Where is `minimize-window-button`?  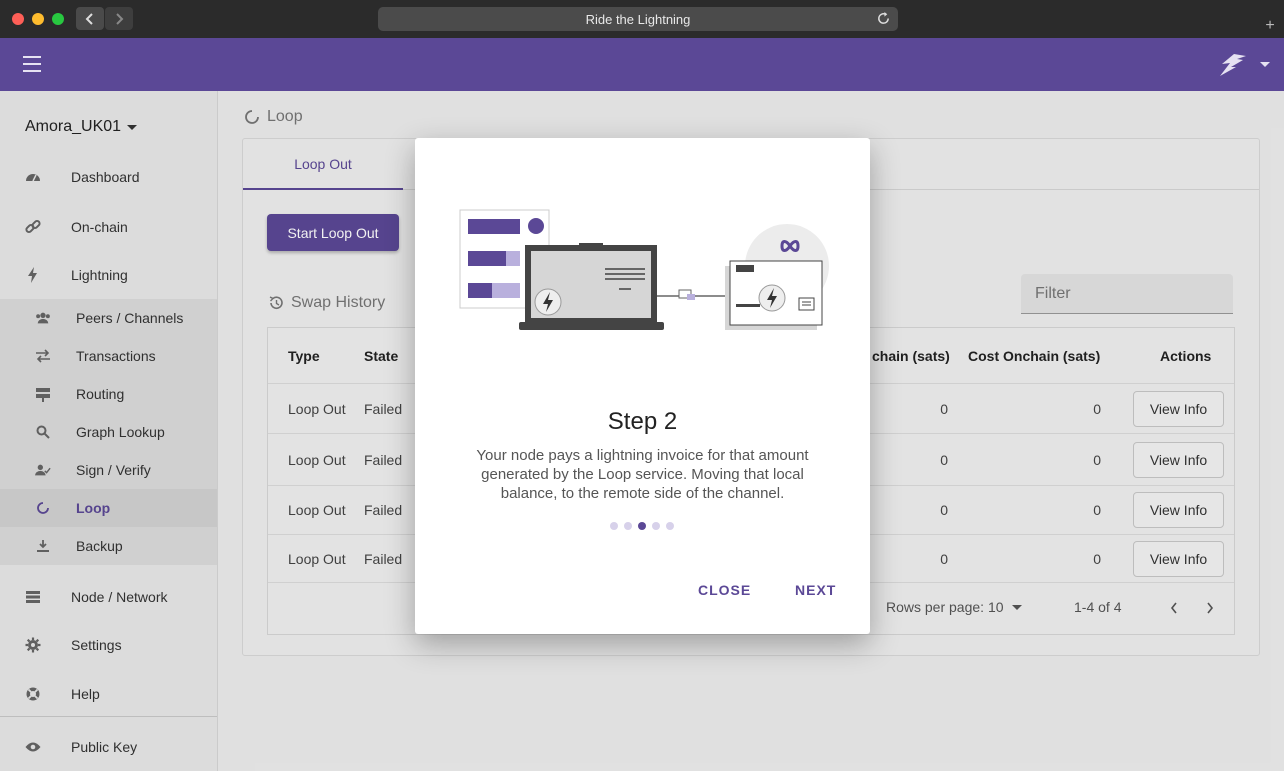 minimize-window-button is located at coordinates (38, 19).